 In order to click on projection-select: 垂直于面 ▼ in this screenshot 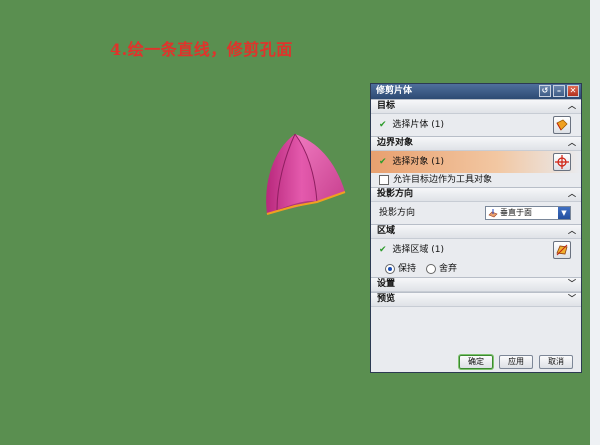, I will do `click(528, 213)`.